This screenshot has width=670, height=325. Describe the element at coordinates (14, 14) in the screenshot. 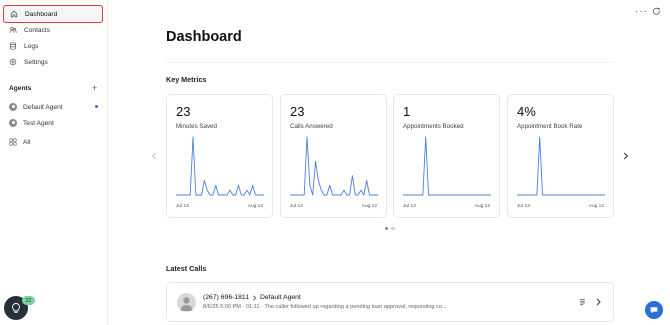

I see `home-icon` at that location.